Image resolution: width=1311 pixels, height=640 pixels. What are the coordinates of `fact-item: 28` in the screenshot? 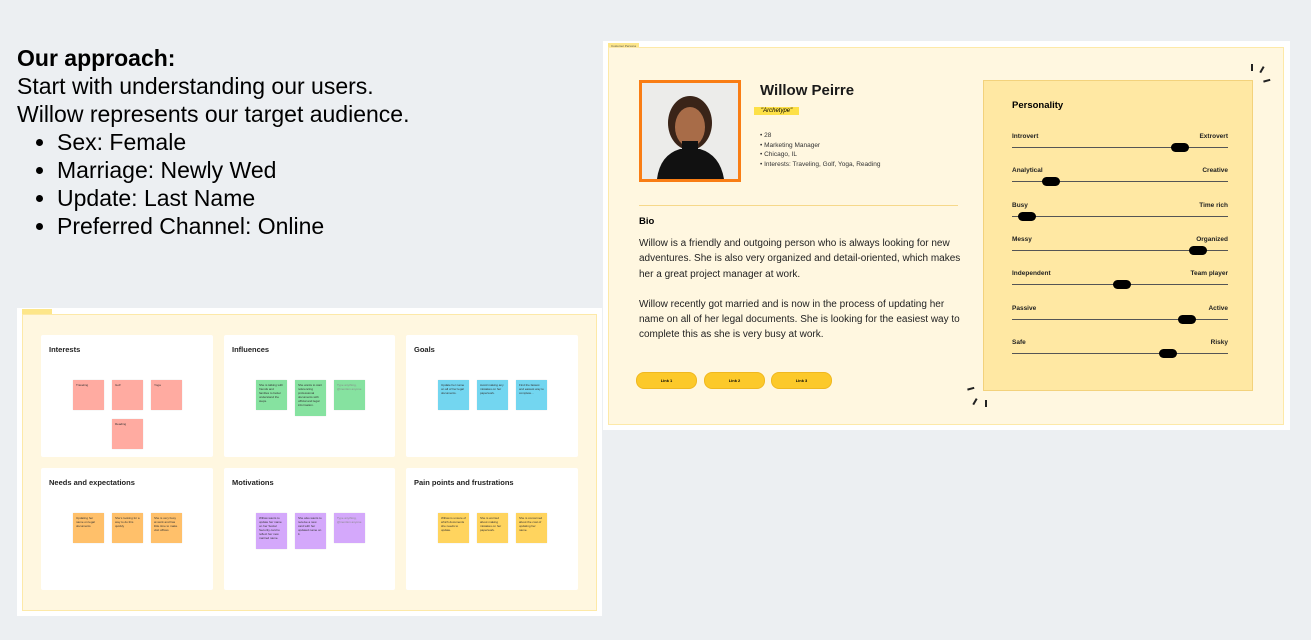 It's located at (820, 136).